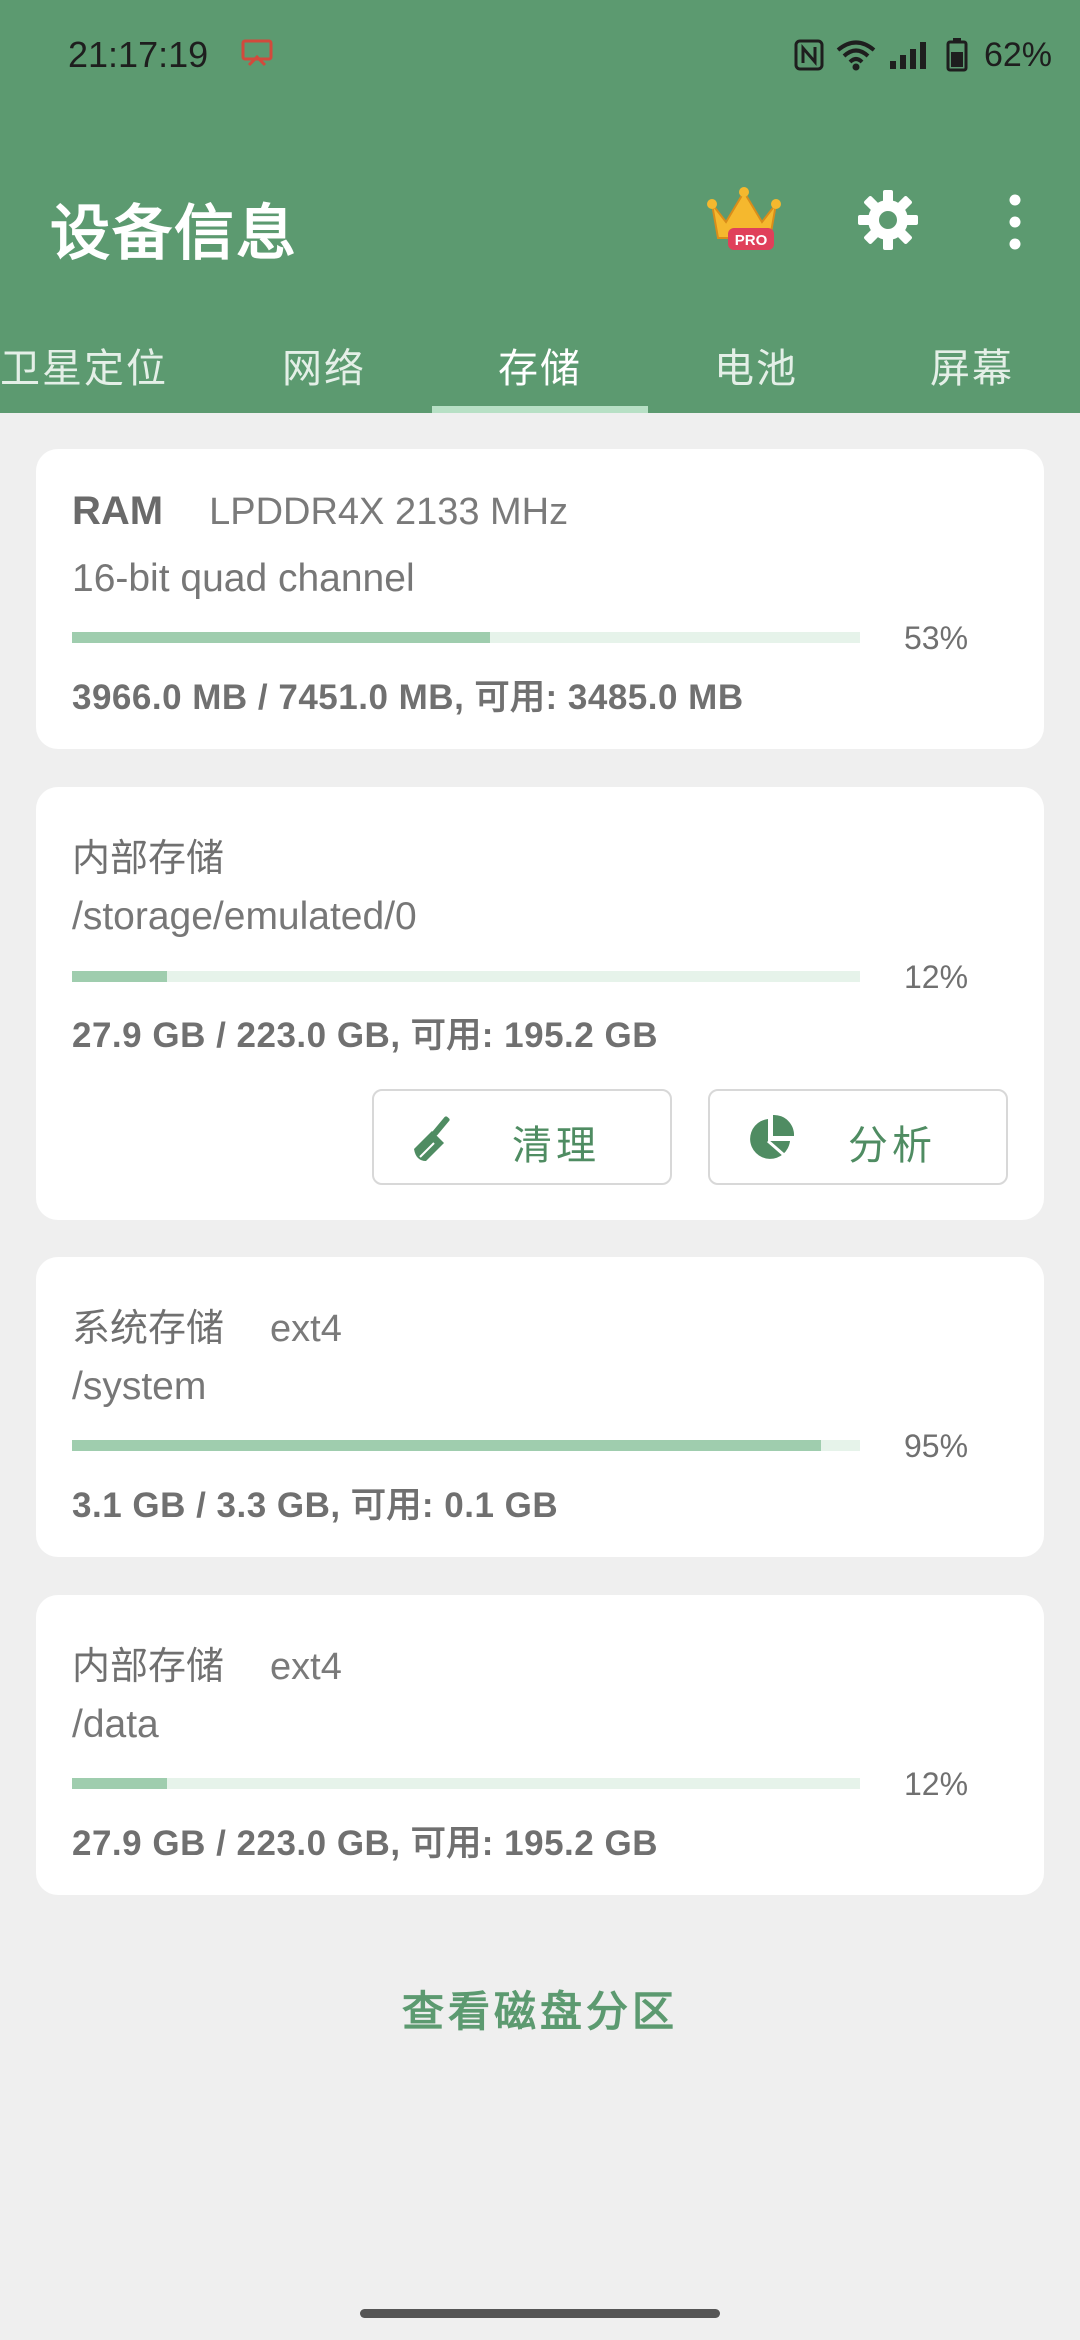 The width and height of the screenshot is (1080, 2340). Describe the element at coordinates (1015, 222) in the screenshot. I see `more-options-icon` at that location.